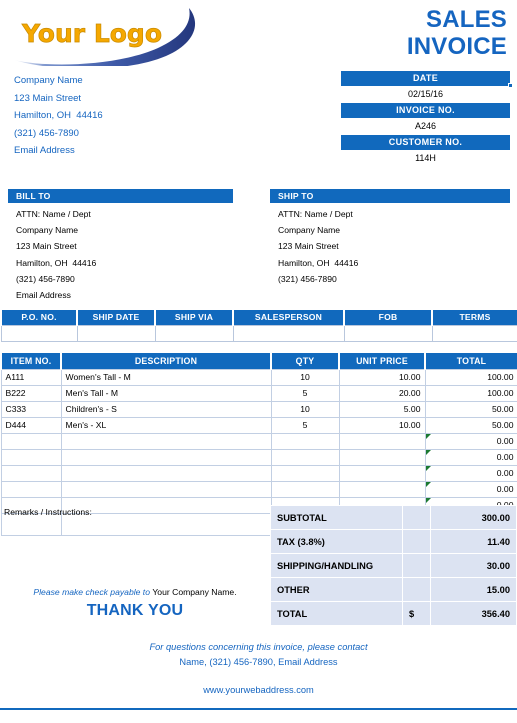 This screenshot has width=517, height=723. I want to click on date-header: DATE, so click(425, 78).